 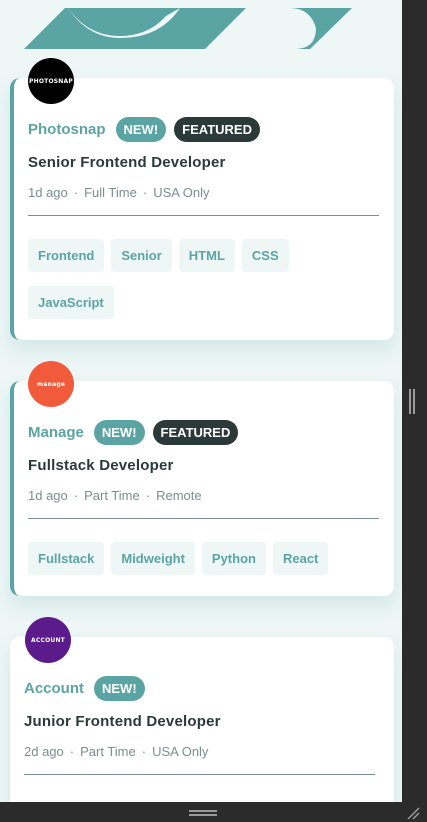 What do you see at coordinates (141, 255) in the screenshot?
I see `filter-tag: Senior` at bounding box center [141, 255].